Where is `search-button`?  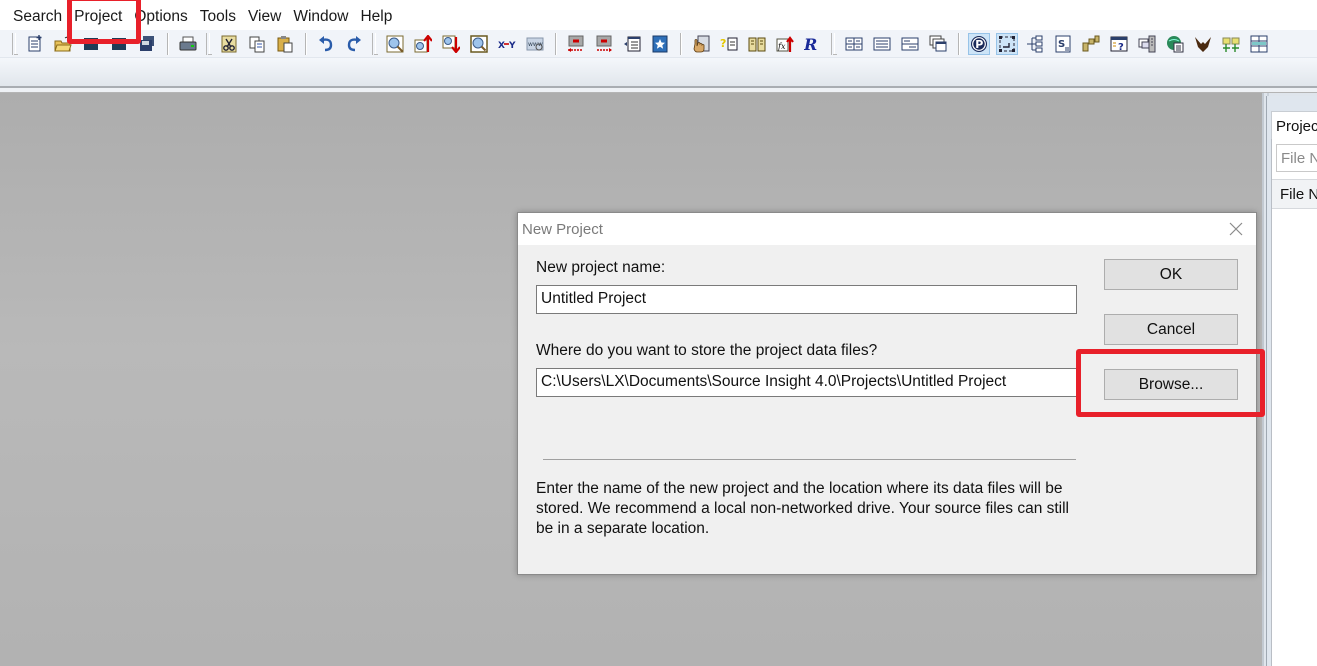
search-button is located at coordinates (395, 44).